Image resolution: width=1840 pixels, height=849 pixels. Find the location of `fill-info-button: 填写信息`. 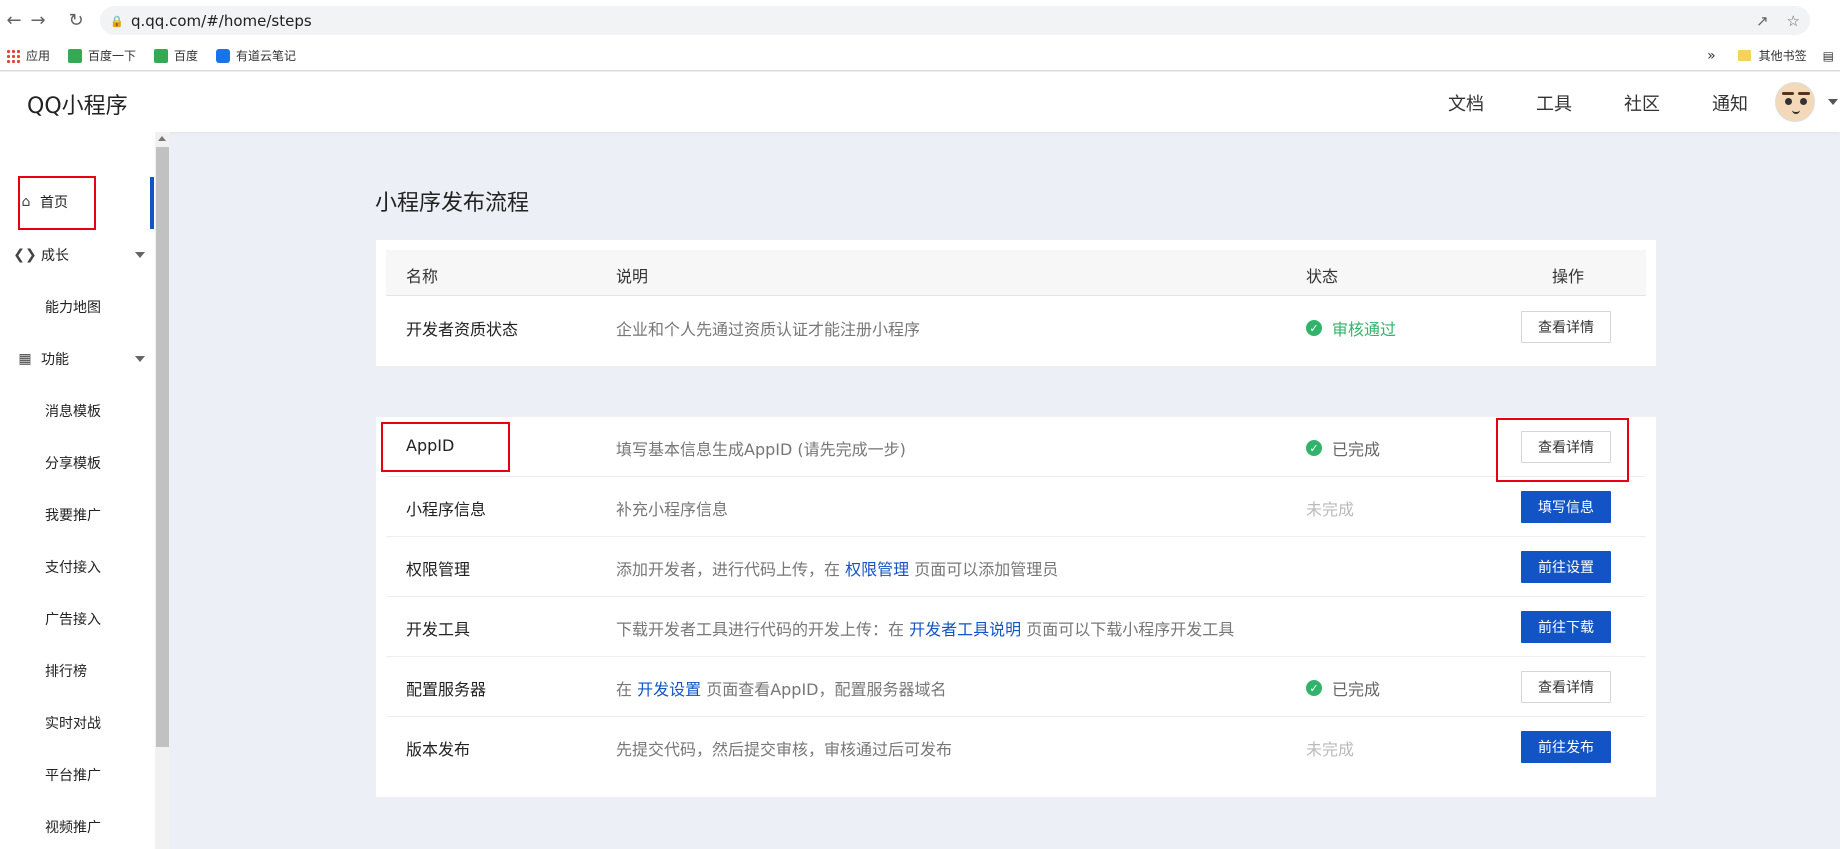

fill-info-button: 填写信息 is located at coordinates (1566, 507).